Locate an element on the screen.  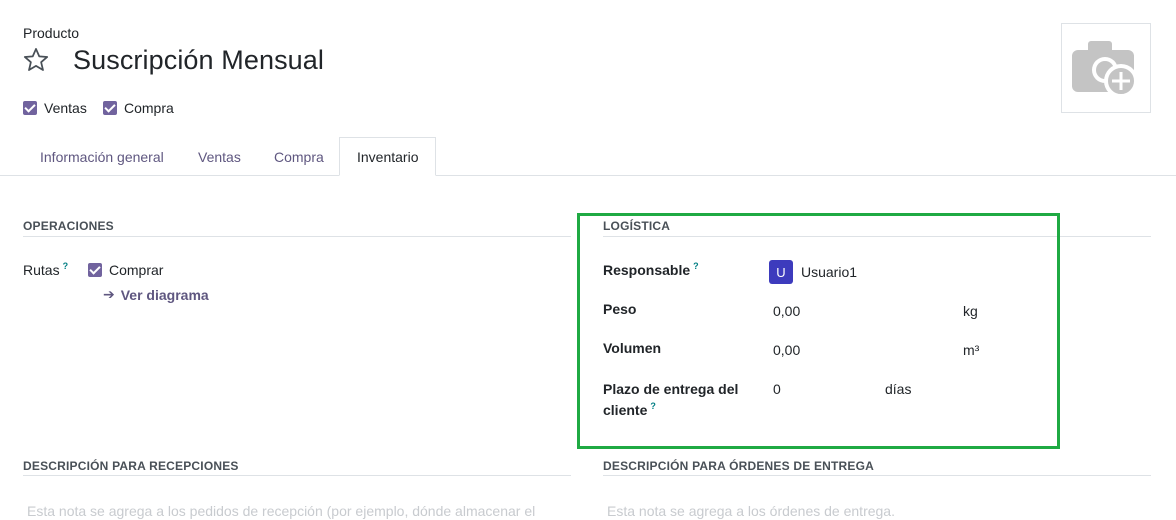
route-comprar-label: Comprar is located at coordinates (136, 270).